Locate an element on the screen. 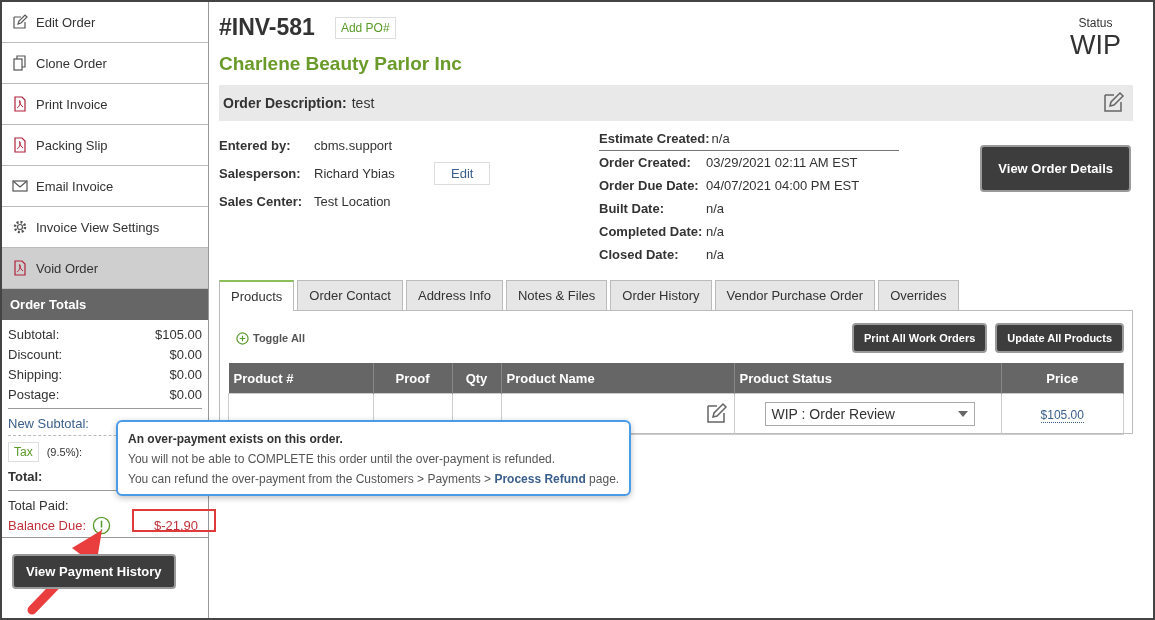 This screenshot has width=1155, height=620. tab: Order Contact is located at coordinates (350, 295).